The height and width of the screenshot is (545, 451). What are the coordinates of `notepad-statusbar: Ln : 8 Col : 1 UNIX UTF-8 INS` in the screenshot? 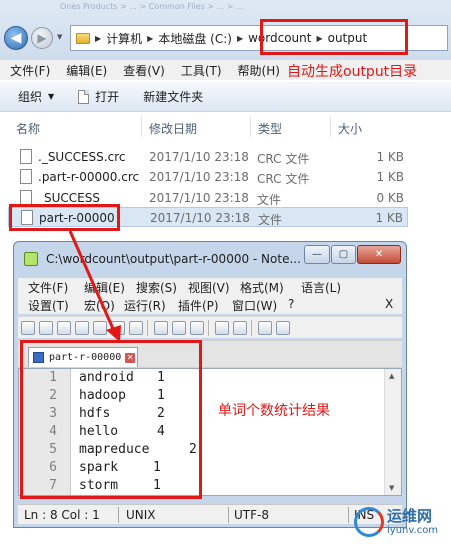 It's located at (210, 514).